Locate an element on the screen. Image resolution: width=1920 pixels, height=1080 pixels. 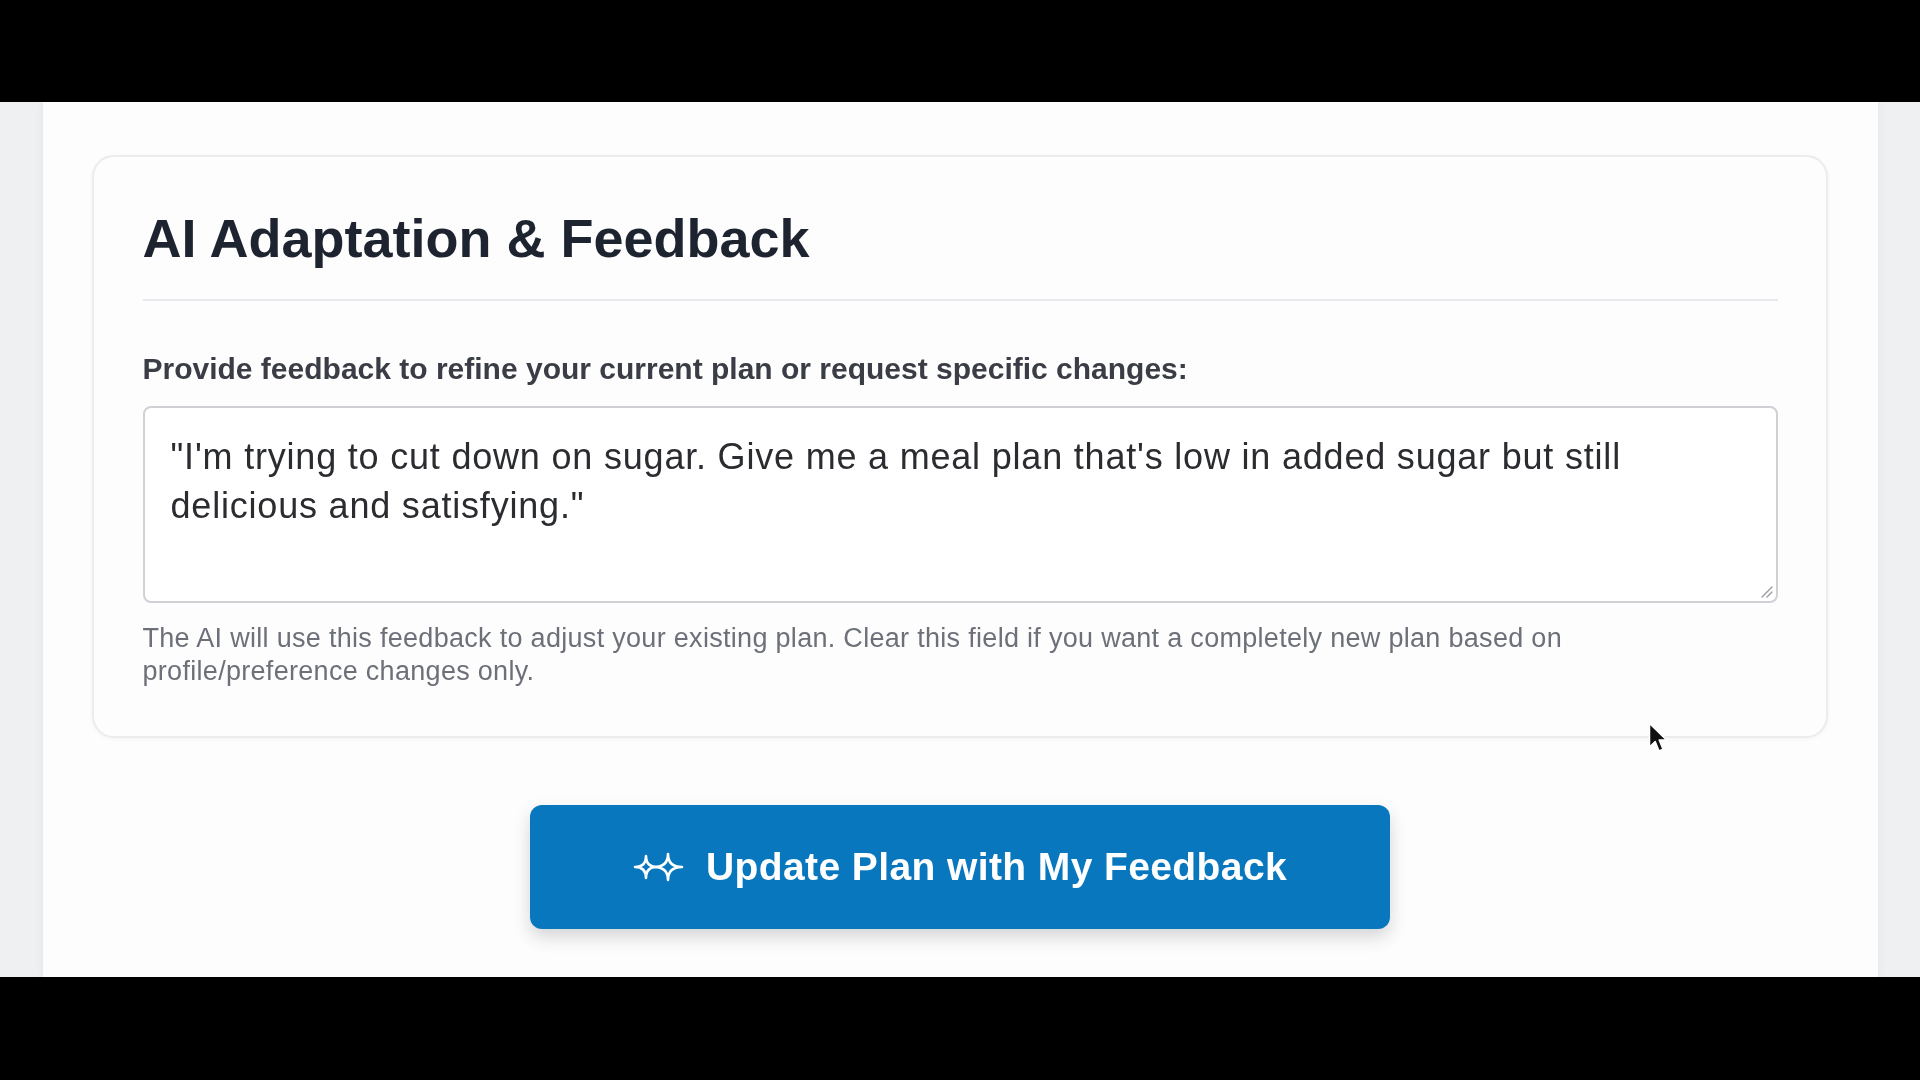
field-label: Provide feedback to refine your current plan or request specific changes: is located at coordinates (665, 369).